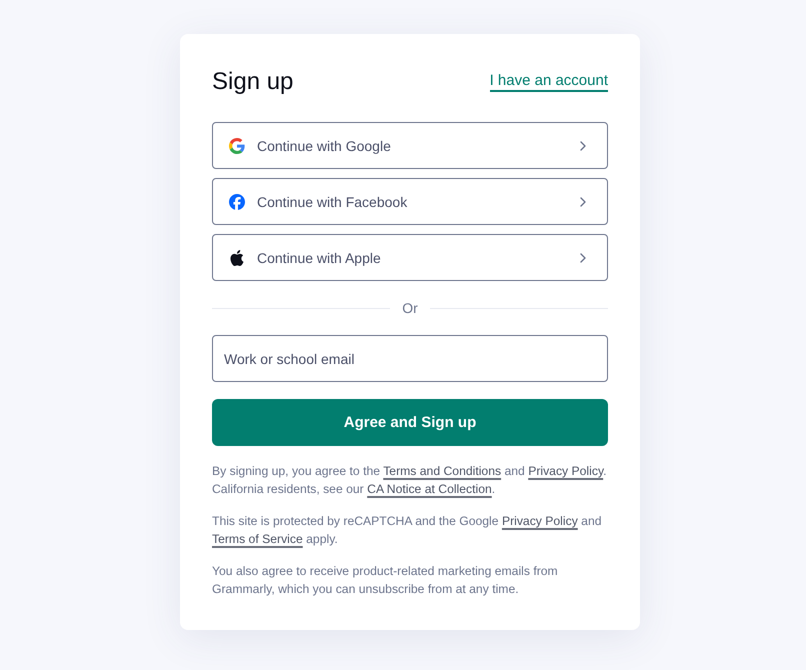 This screenshot has height=670, width=806. What do you see at coordinates (410, 358) in the screenshot?
I see `email-field: Work or school email` at bounding box center [410, 358].